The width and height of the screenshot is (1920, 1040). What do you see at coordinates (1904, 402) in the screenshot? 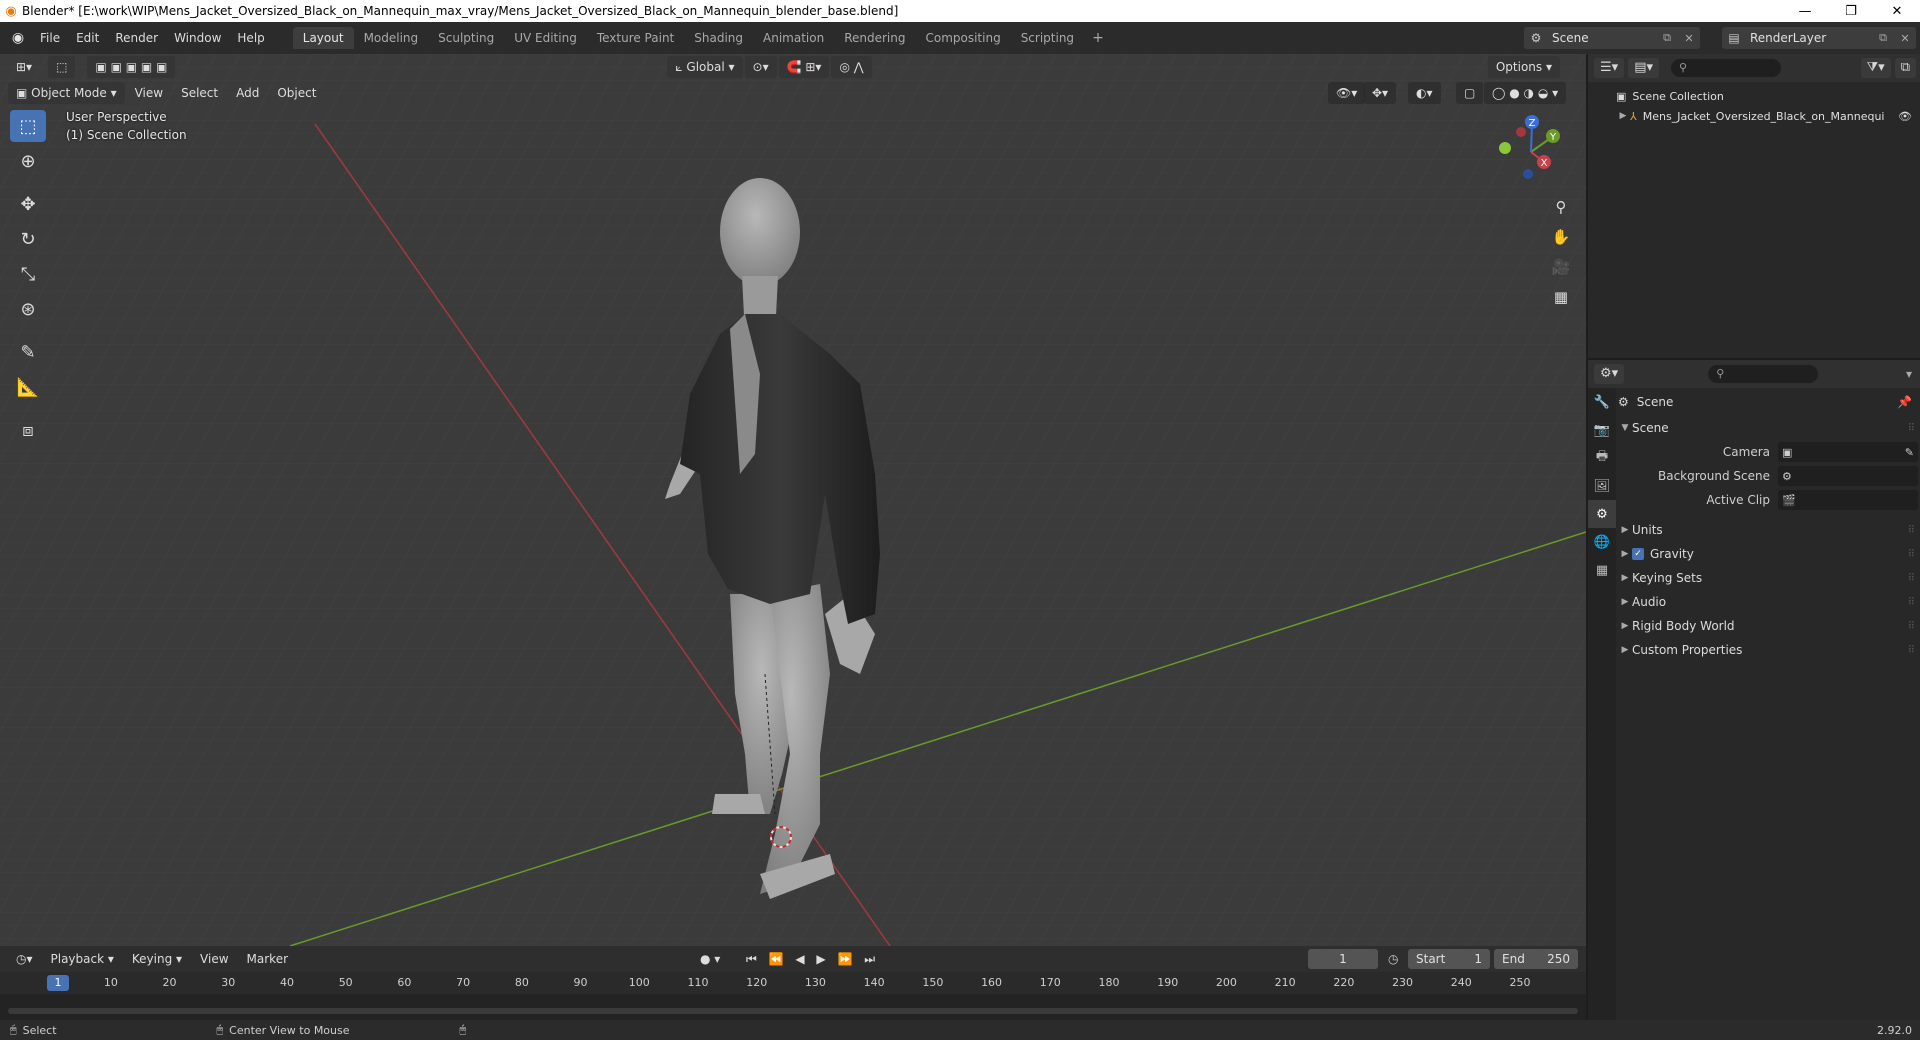
I see `pin-icon: 📌` at bounding box center [1904, 402].